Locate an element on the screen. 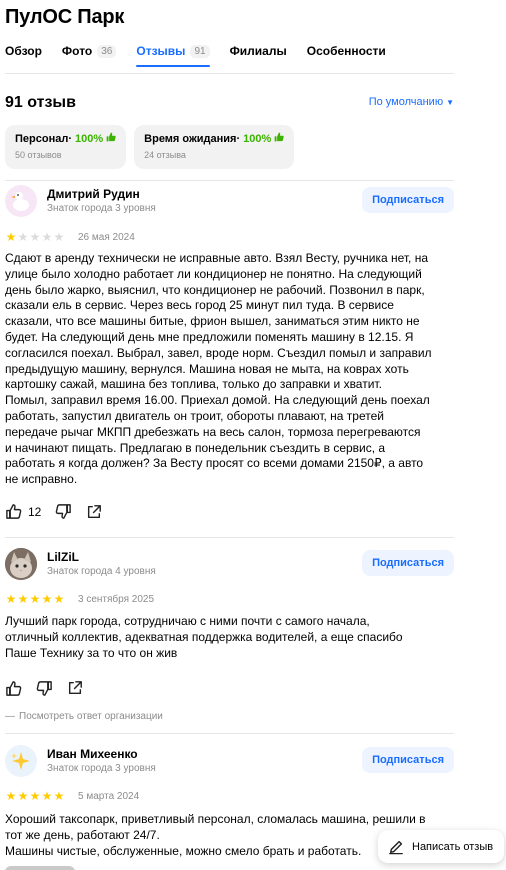 Image resolution: width=506 pixels, height=870 pixels. review-date: 3 сентября 2025 is located at coordinates (116, 599).